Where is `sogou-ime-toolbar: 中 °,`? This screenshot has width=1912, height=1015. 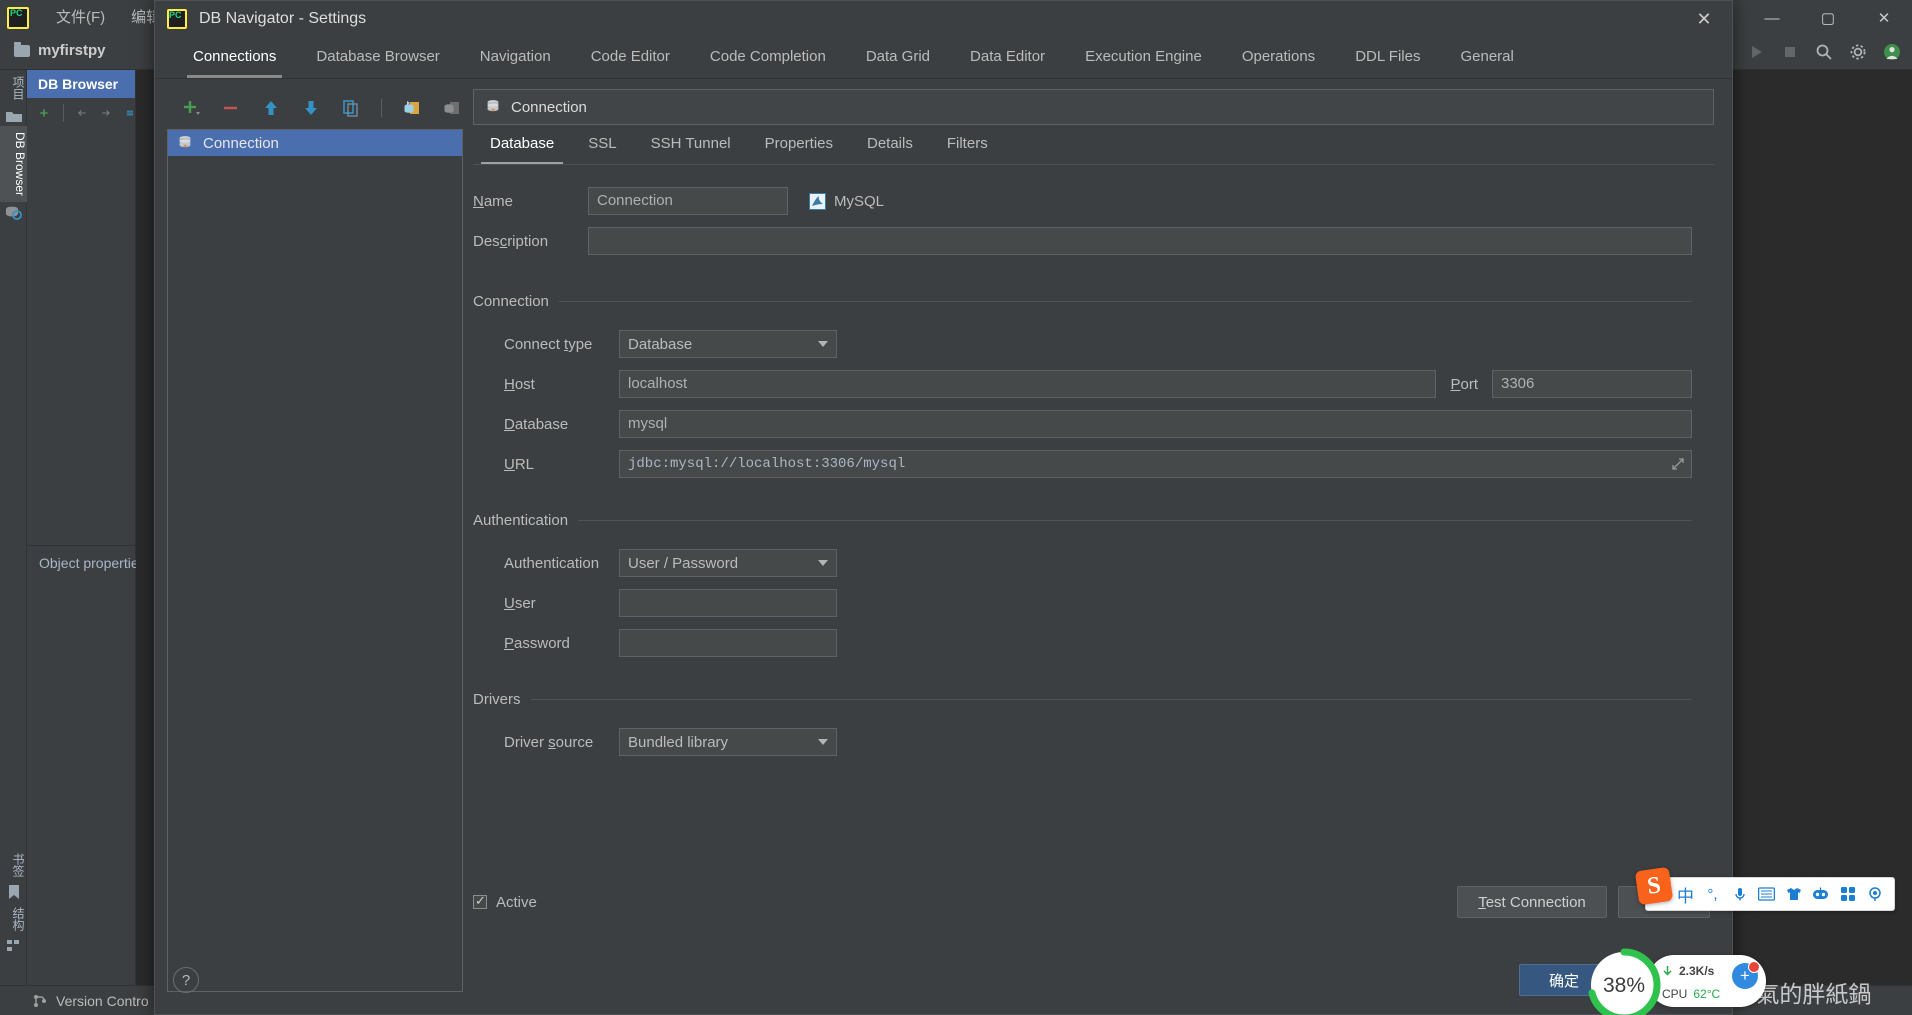 sogou-ime-toolbar: 中 °, is located at coordinates (1770, 894).